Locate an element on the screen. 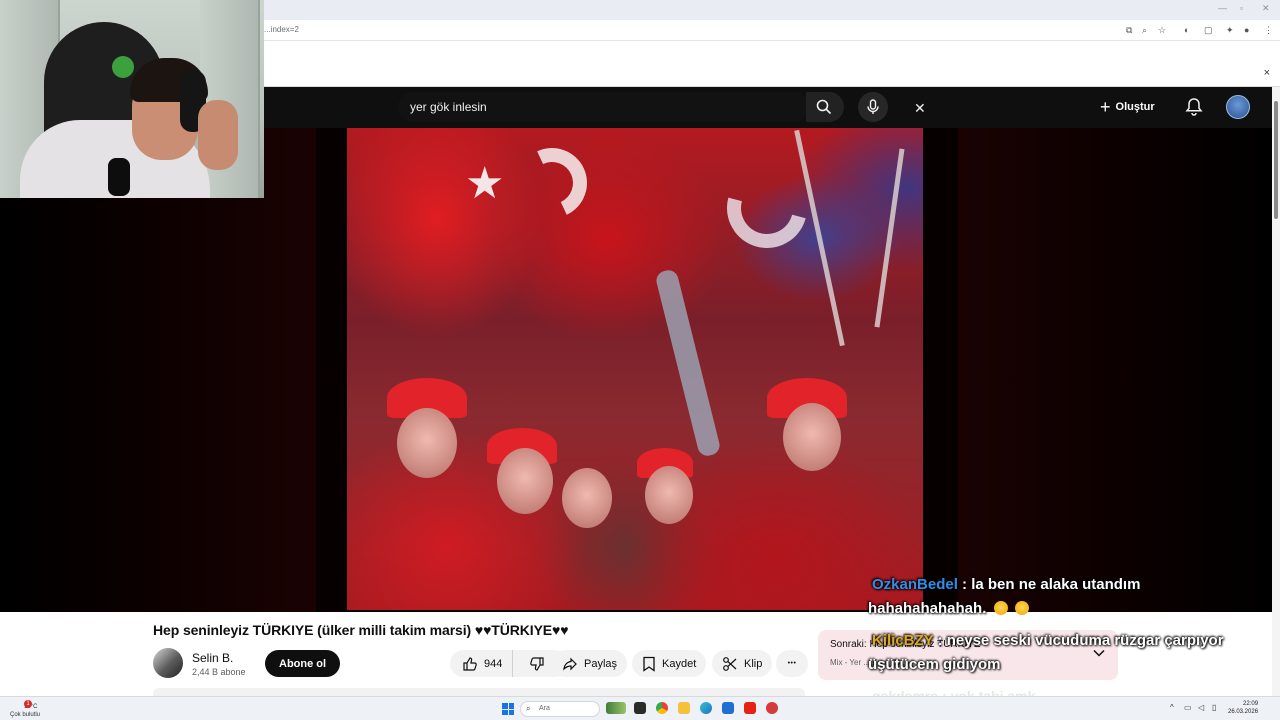 The width and height of the screenshot is (1280, 720). chat-text: hahahahahahah. is located at coordinates (927, 608).